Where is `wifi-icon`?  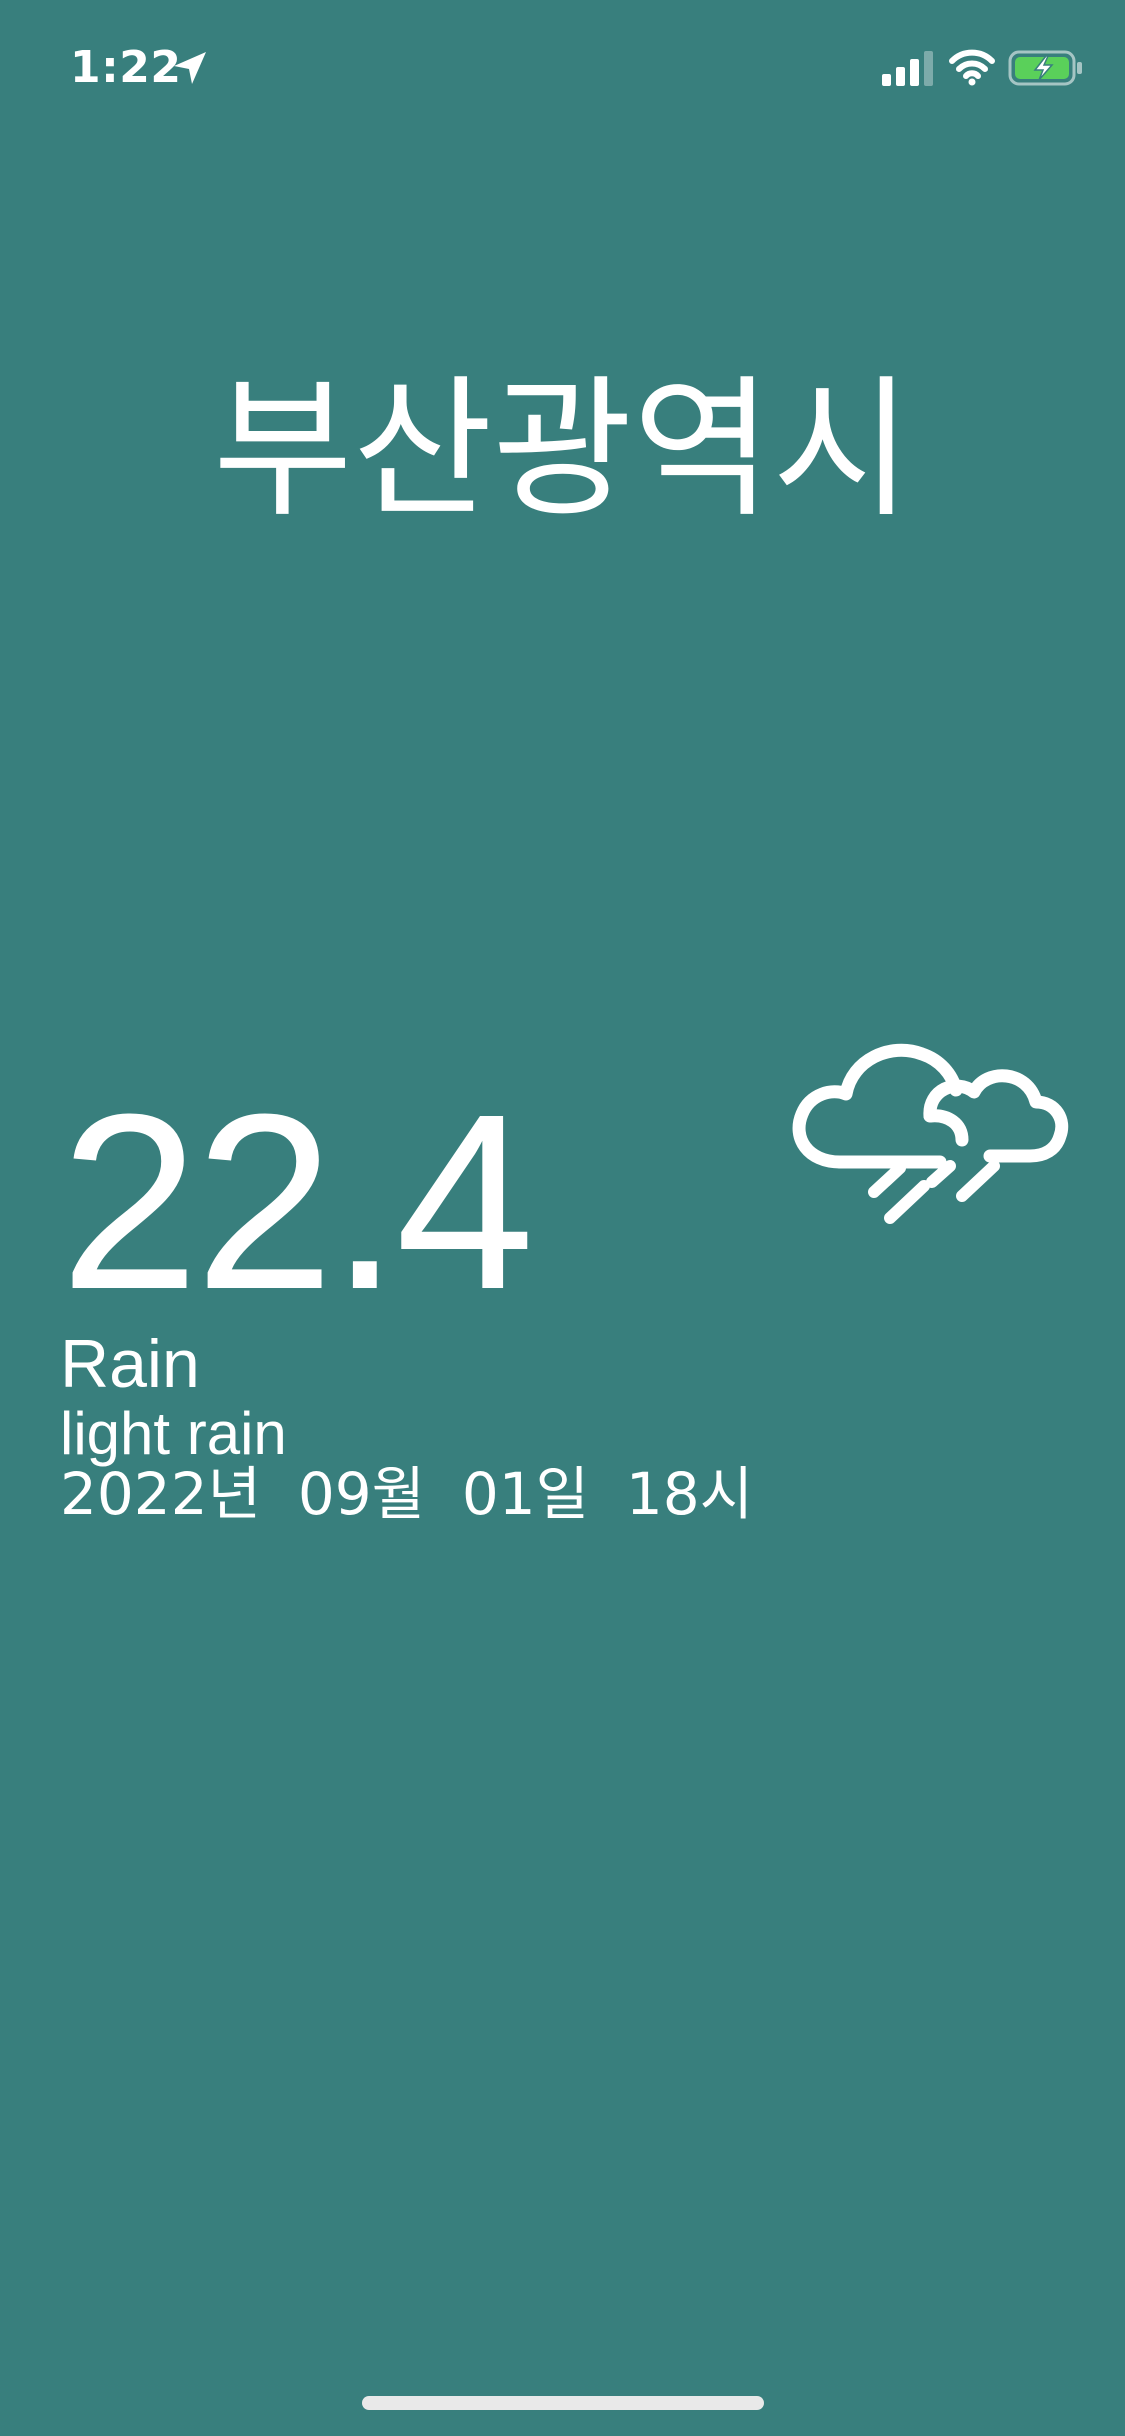
wifi-icon is located at coordinates (972, 67).